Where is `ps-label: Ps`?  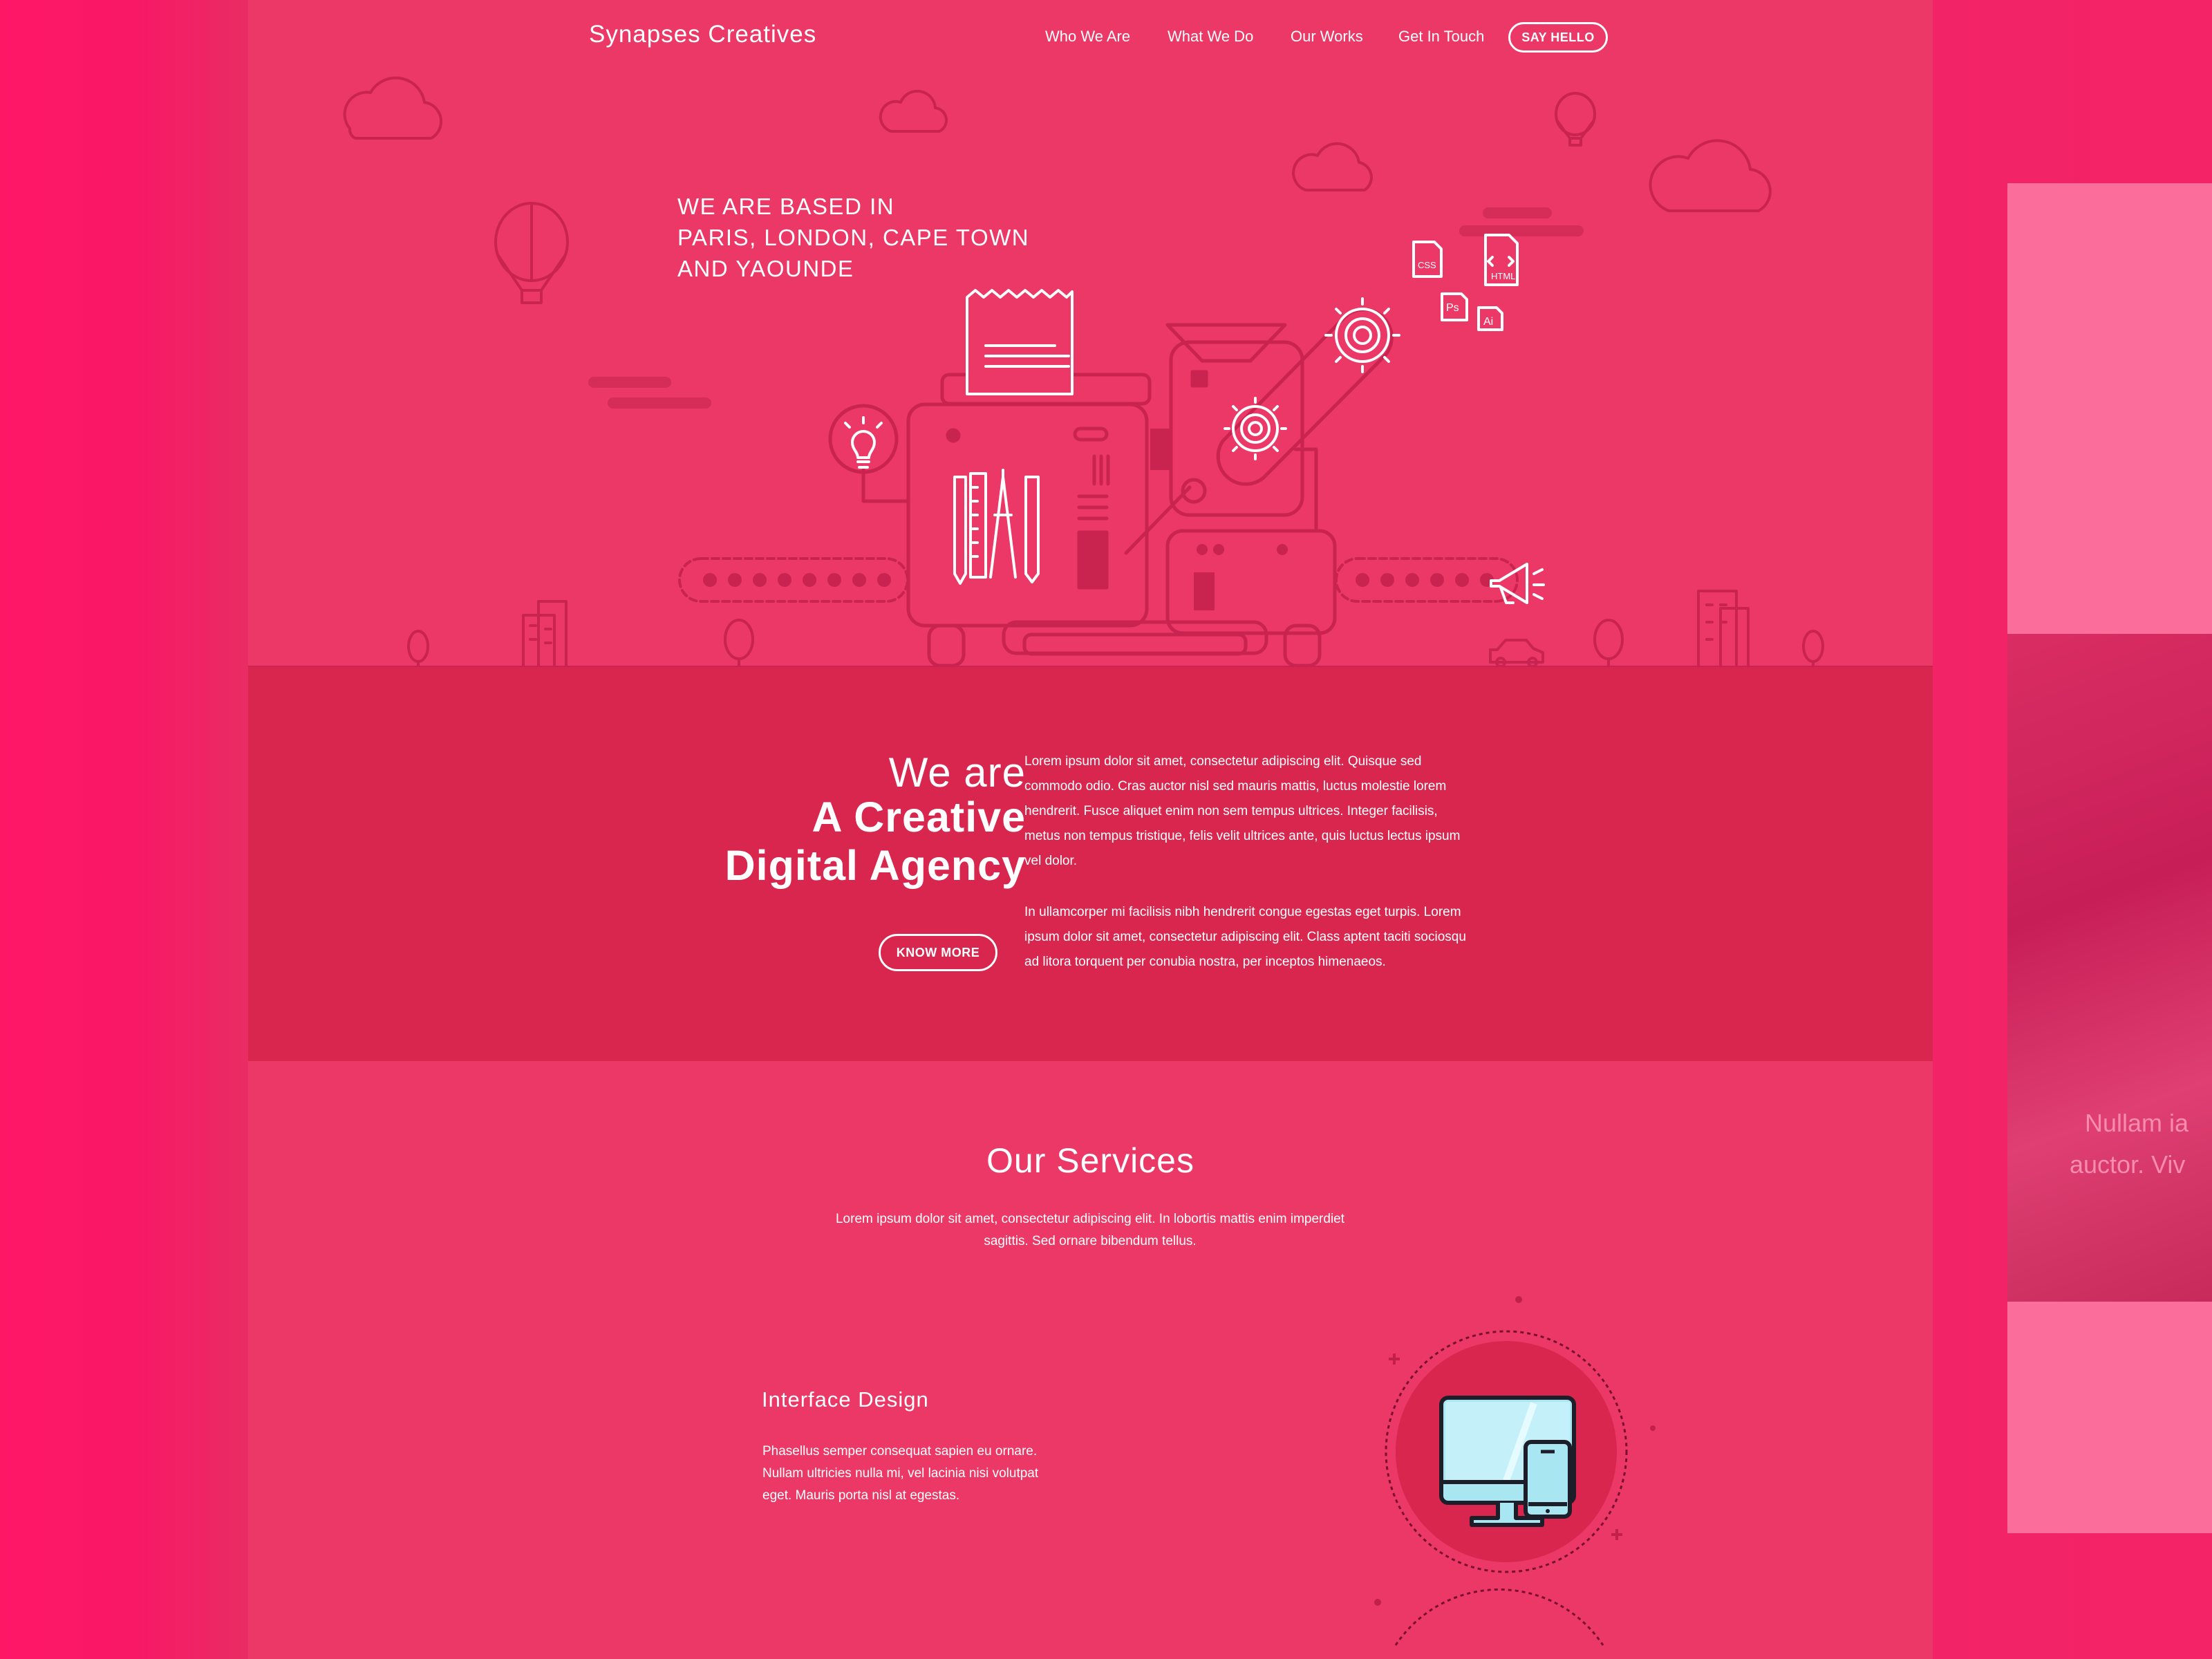
ps-label: Ps is located at coordinates (1452, 308).